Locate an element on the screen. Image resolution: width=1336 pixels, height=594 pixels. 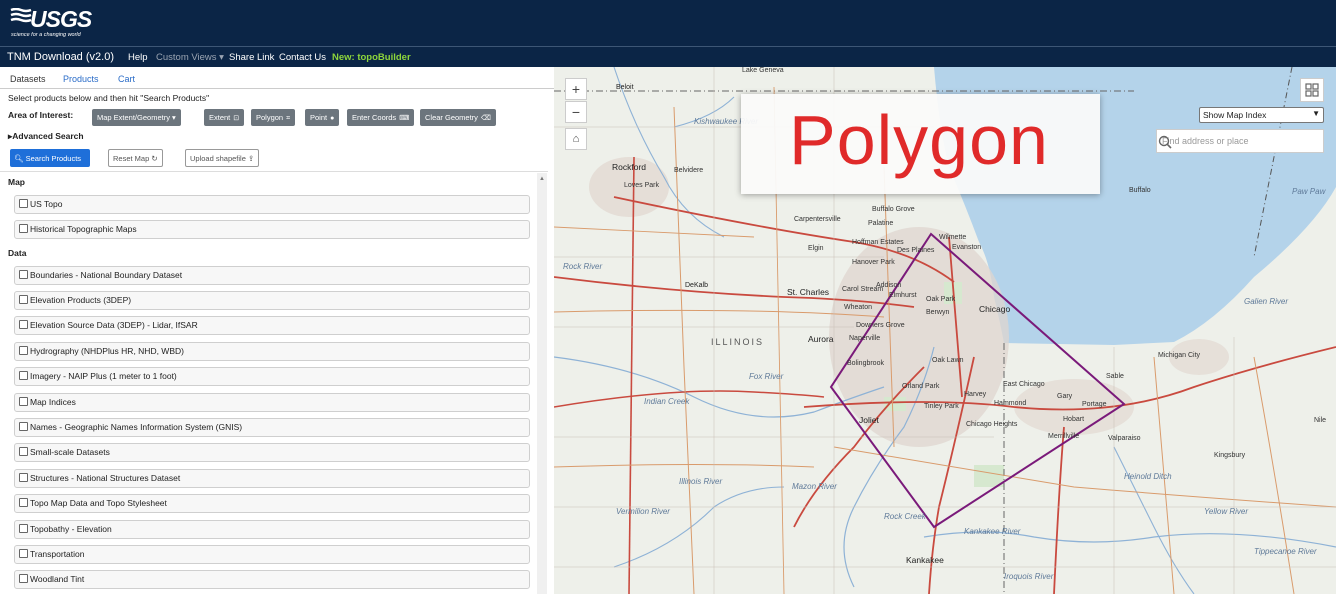
address-search-box: Find address or place is located at coordinates (1240, 141).